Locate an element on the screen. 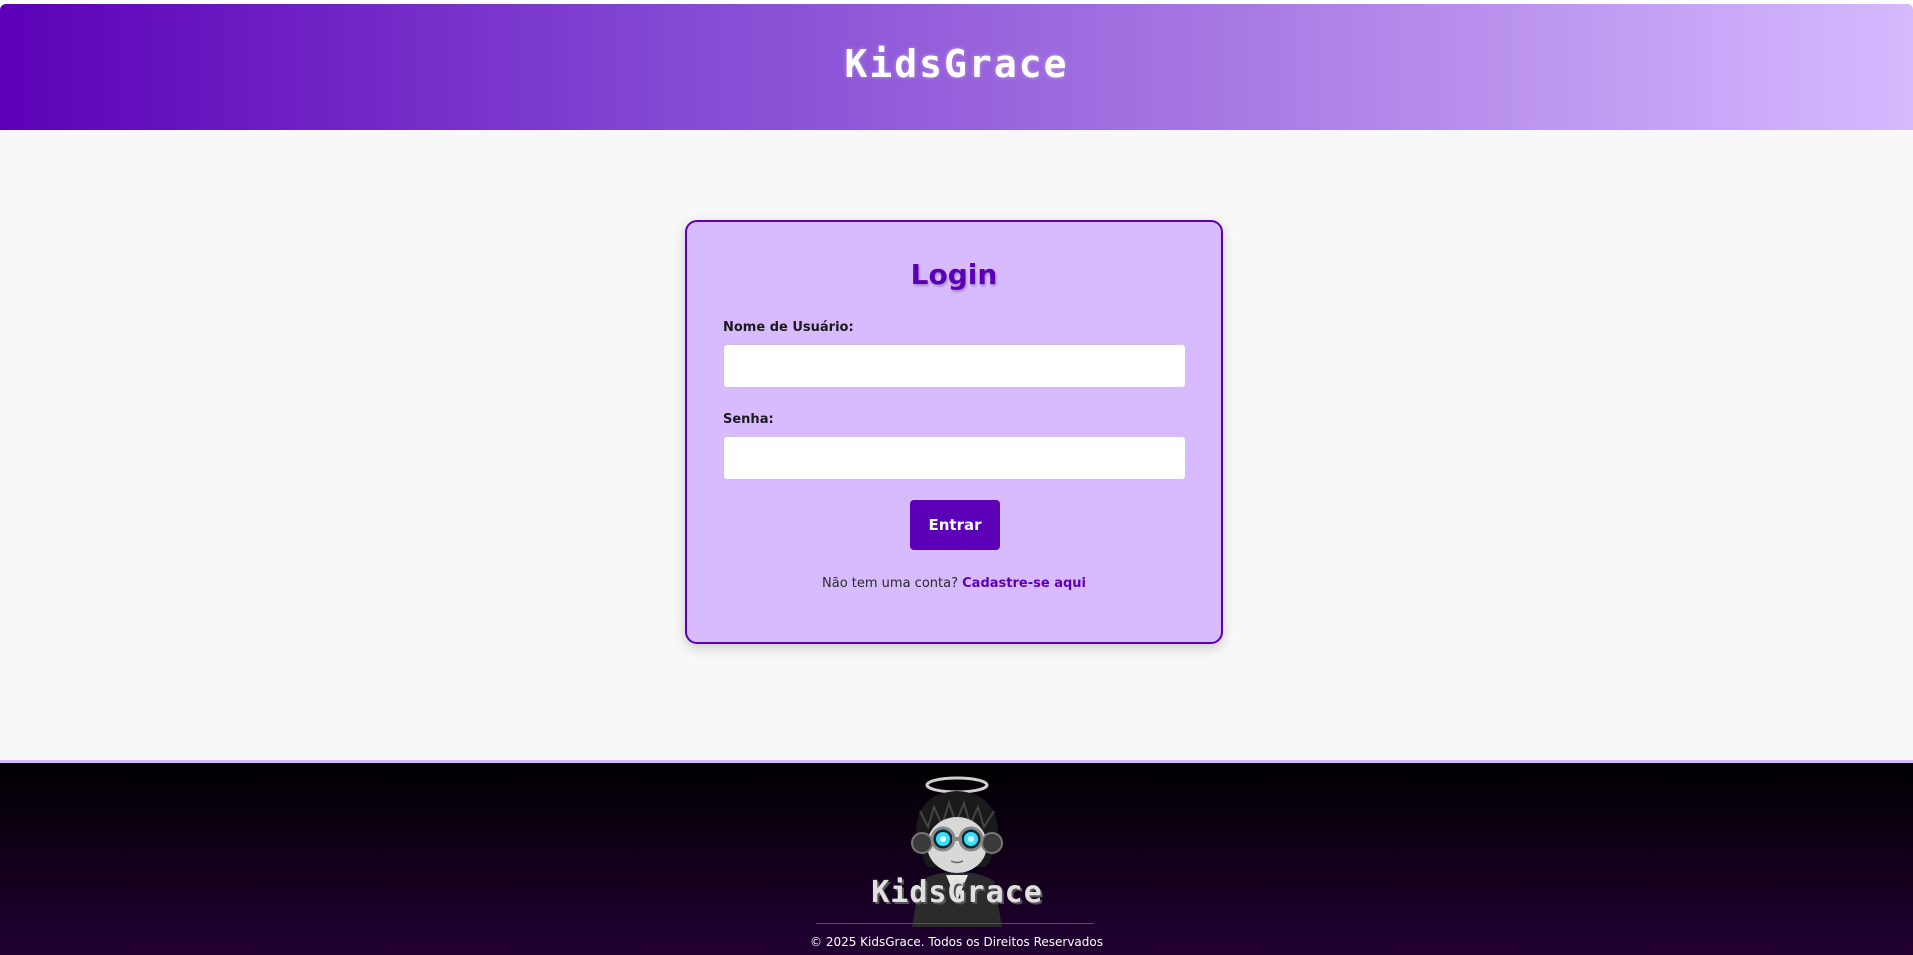 Image resolution: width=1913 pixels, height=955 pixels. username-input is located at coordinates (954, 366).